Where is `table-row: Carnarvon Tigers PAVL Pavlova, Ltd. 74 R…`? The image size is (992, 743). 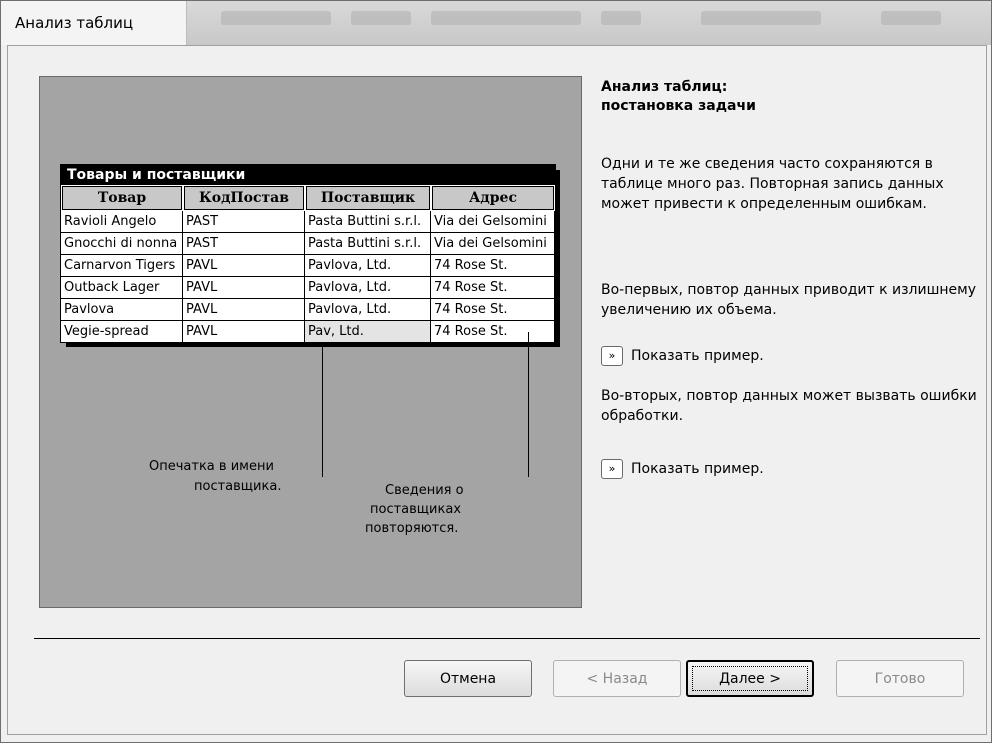
table-row: Carnarvon Tigers PAVL Pavlova, Ltd. 74 R… is located at coordinates (308, 266).